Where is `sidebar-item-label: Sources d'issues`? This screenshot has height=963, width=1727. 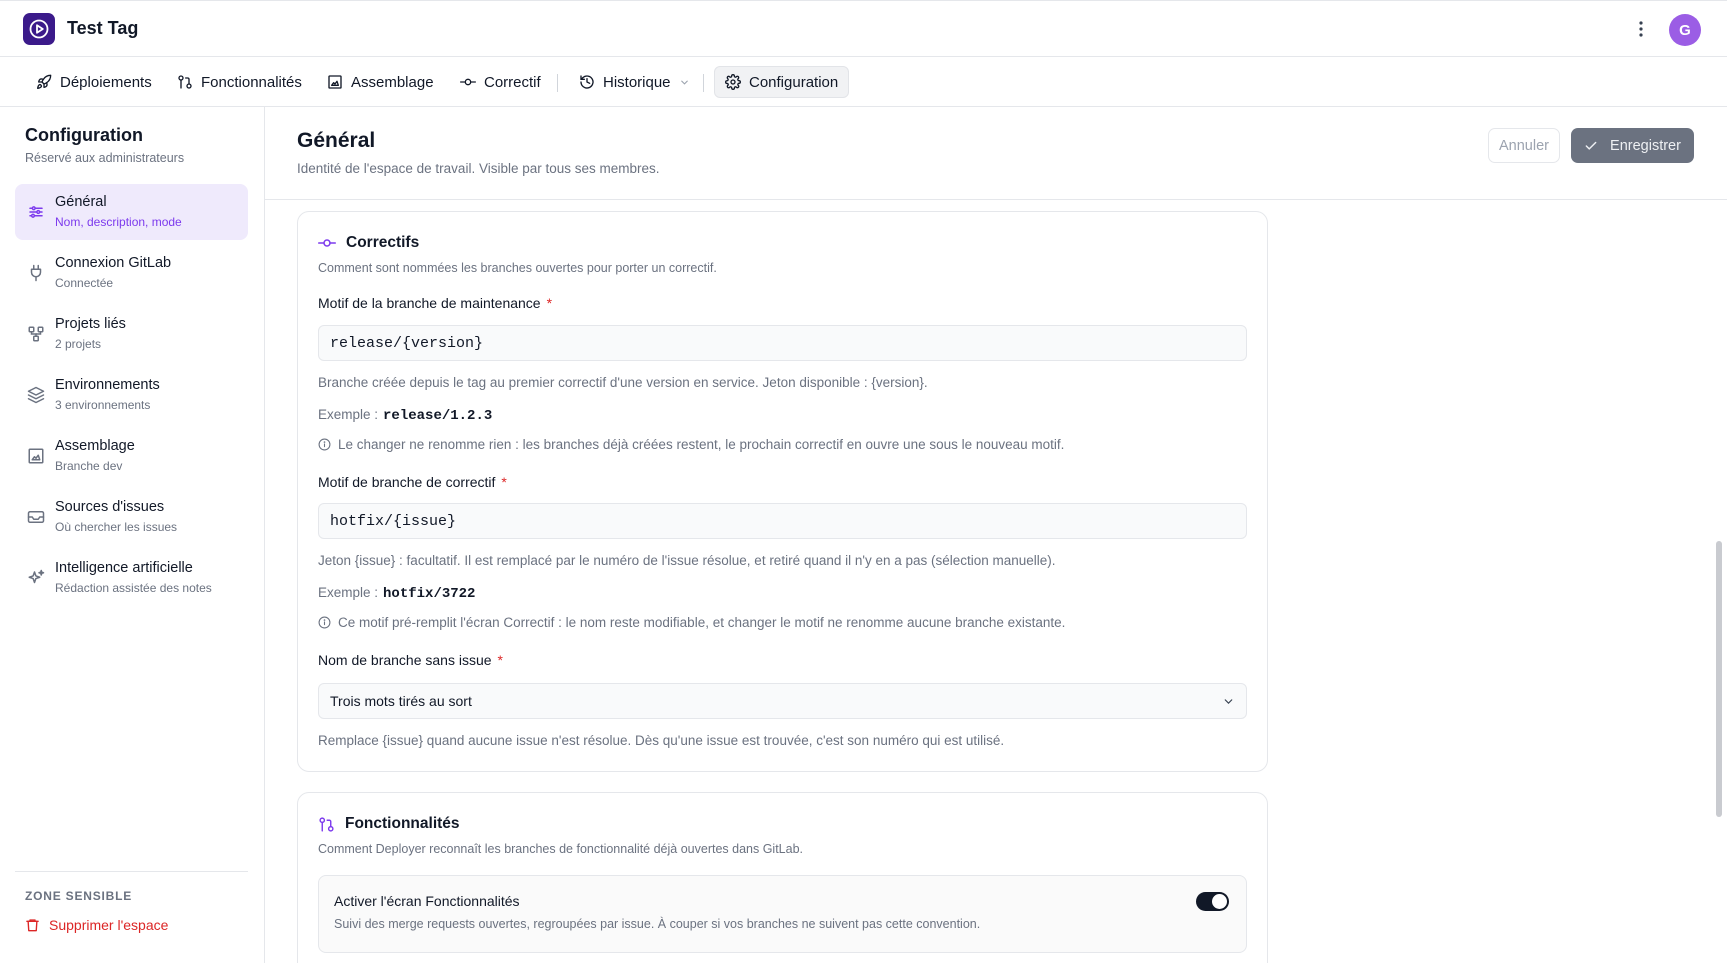
sidebar-item-label: Sources d'issues is located at coordinates (110, 507).